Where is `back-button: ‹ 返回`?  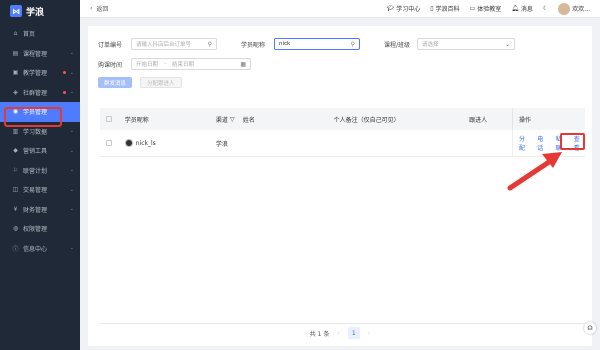
back-button: ‹ 返回 is located at coordinates (99, 8).